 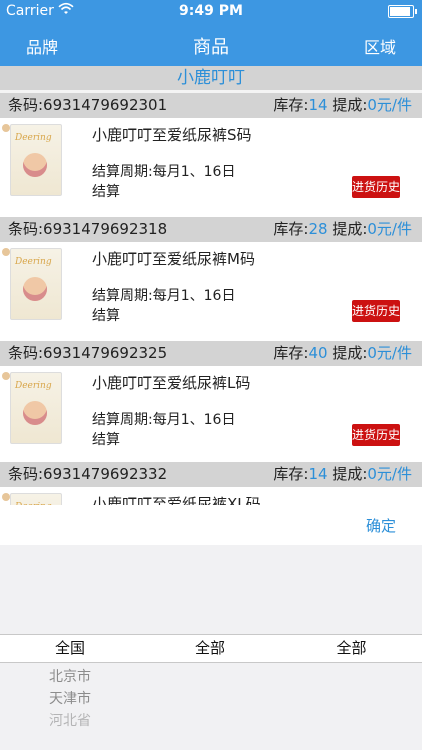 I want to click on product-body: 小鹿叮叮至爱纸尿裤S码 结算周期:每月1、16日结算 进货历史, so click(x=211, y=167).